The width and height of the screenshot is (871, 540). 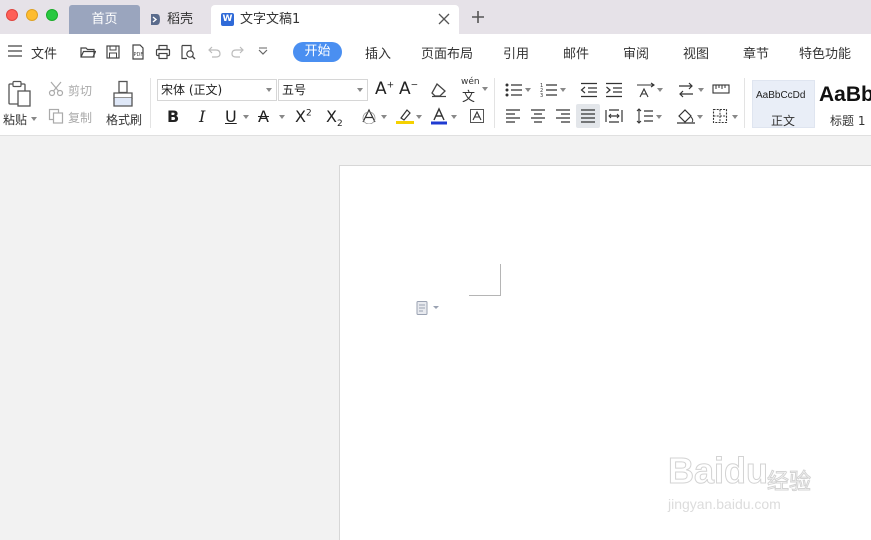 What do you see at coordinates (139, 55) in the screenshot?
I see `svg-text: PDF` at bounding box center [139, 55].